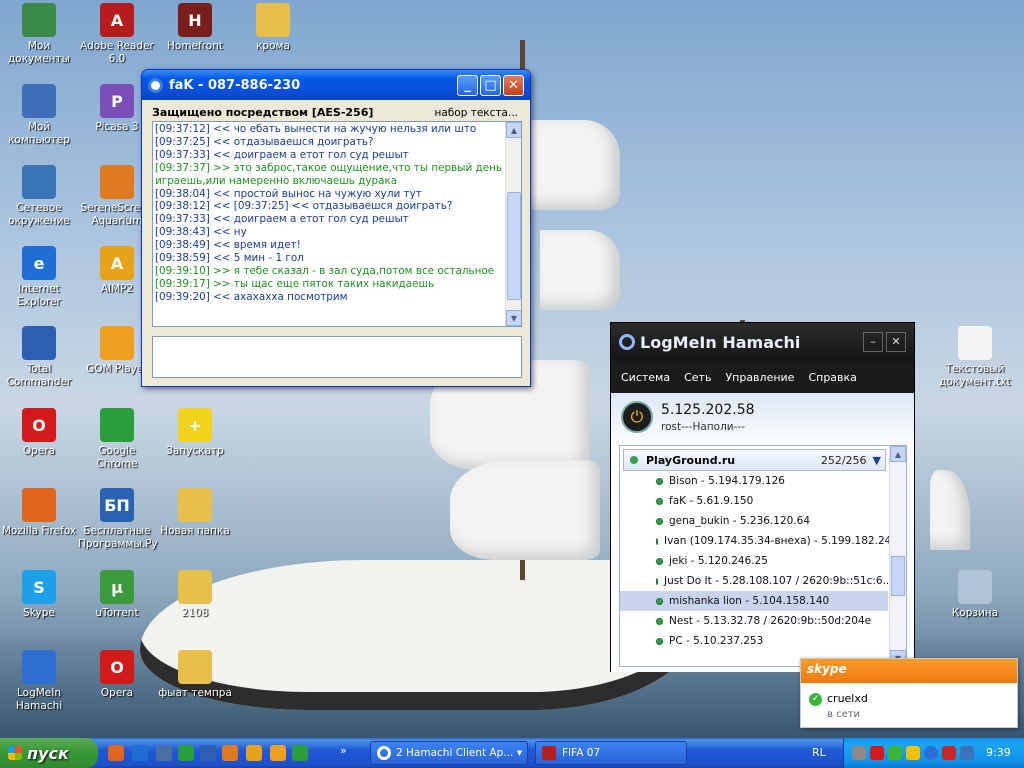 The height and width of the screenshot is (768, 1024). What do you see at coordinates (276, 180) in the screenshot?
I see `chat-message: играешь,или намеренно включаешь дурака` at bounding box center [276, 180].